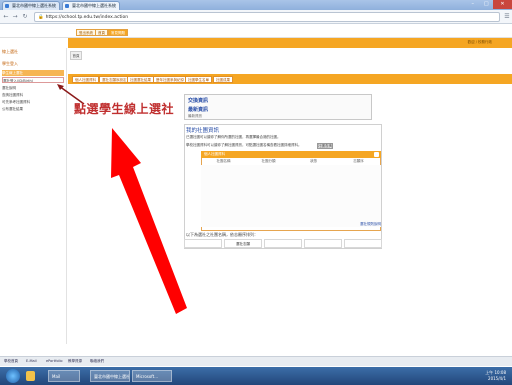 The height and width of the screenshot is (385, 512). I want to click on taskbar-mail: Mail, so click(64, 376).